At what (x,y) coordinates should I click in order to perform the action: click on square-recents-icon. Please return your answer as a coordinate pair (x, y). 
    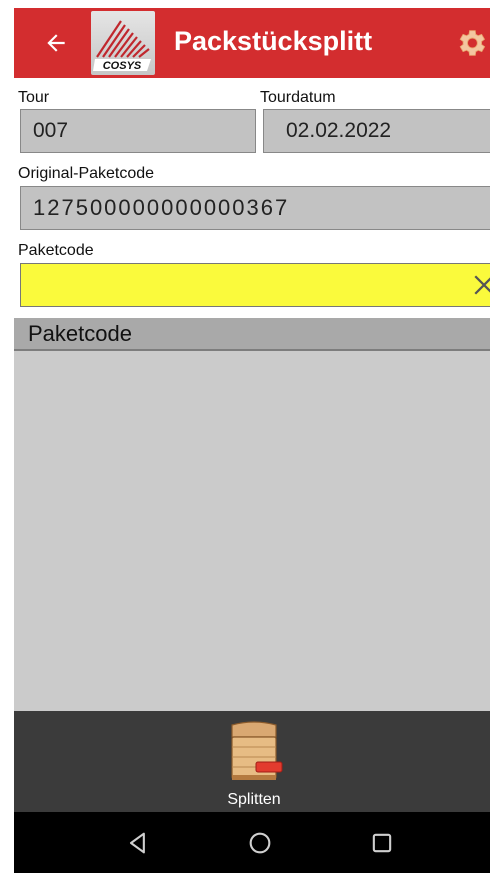
    Looking at the image, I should click on (382, 843).